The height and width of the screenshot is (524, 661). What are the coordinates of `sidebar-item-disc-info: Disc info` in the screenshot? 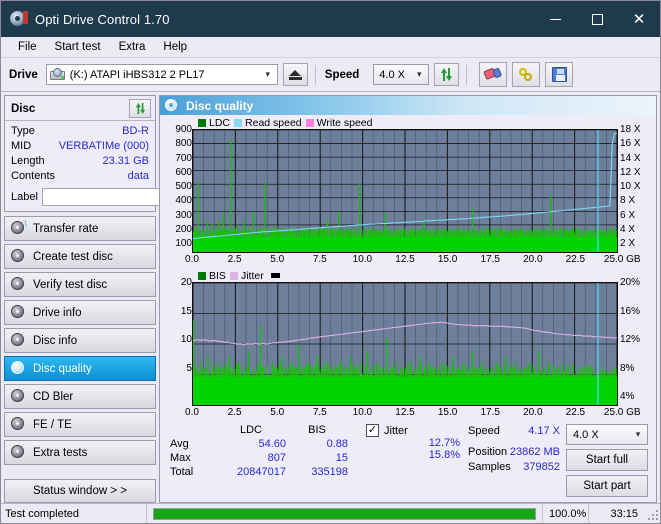 It's located at (80, 340).